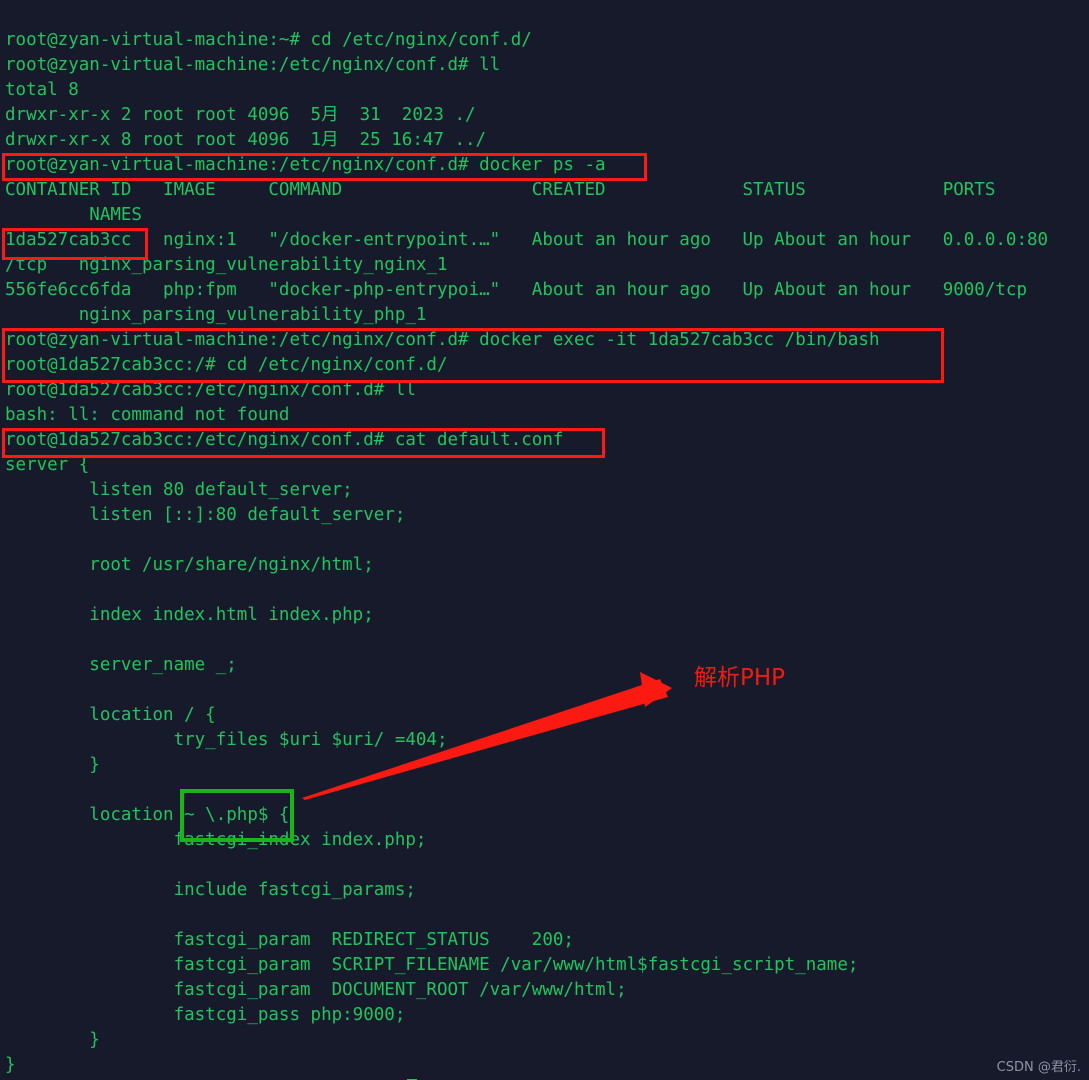 Image resolution: width=1089 pixels, height=1080 pixels. I want to click on terminal-line: index index.html index.php;, so click(189, 615).